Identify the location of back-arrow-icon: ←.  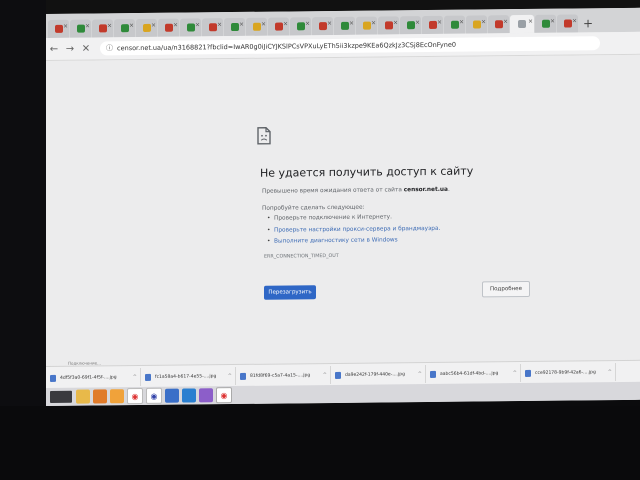
(54, 48).